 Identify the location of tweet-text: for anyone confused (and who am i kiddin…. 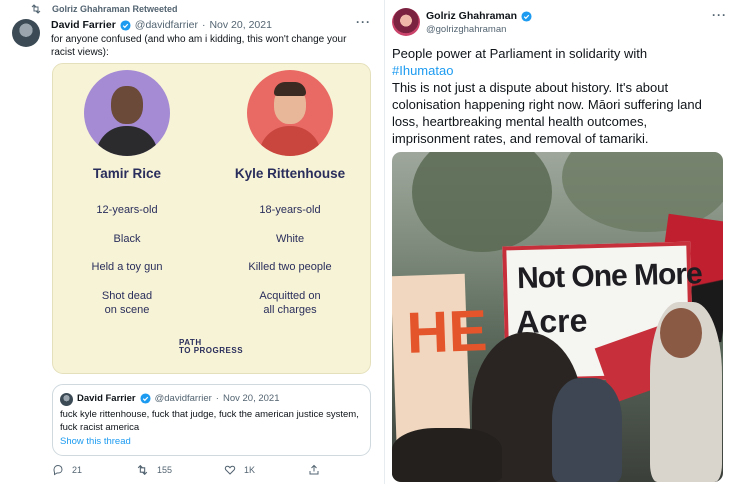
(199, 46).